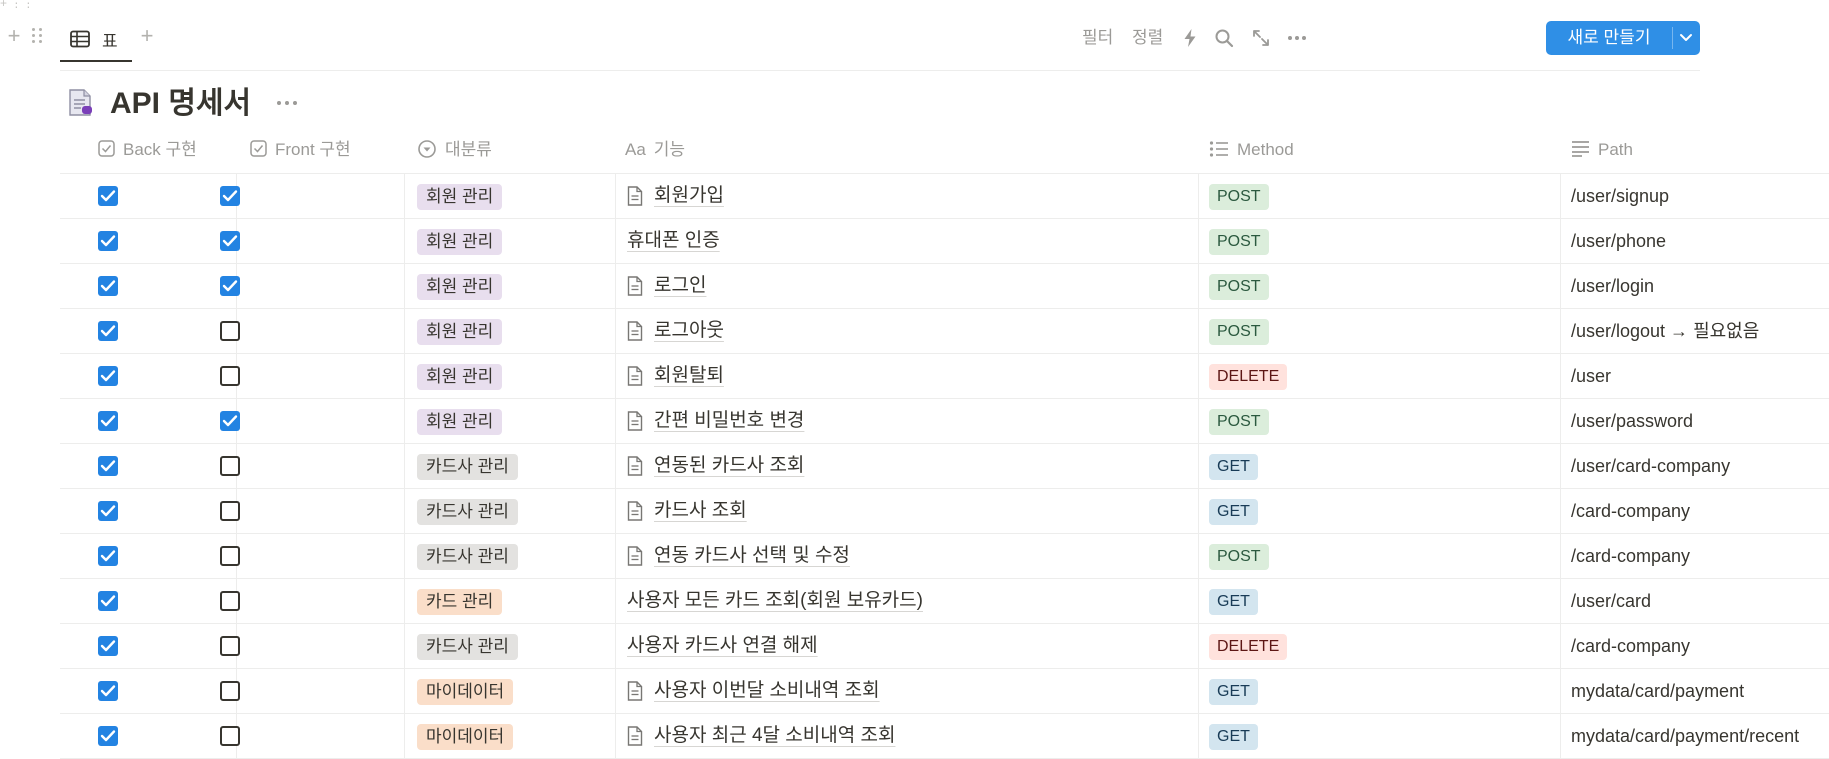  I want to click on drag-handle-icon, so click(39, 36).